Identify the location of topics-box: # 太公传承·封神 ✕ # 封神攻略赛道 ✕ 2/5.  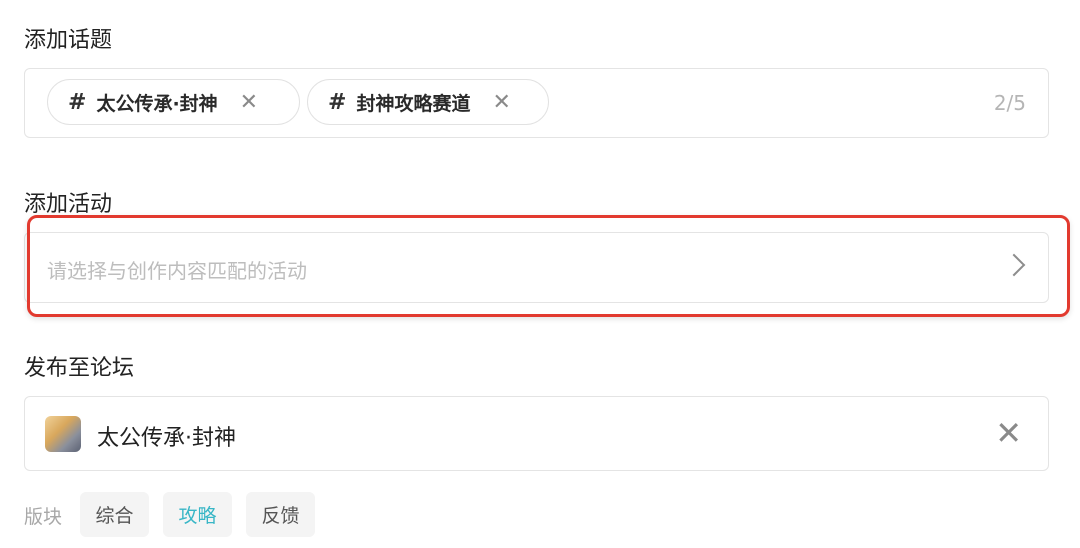
(536, 103).